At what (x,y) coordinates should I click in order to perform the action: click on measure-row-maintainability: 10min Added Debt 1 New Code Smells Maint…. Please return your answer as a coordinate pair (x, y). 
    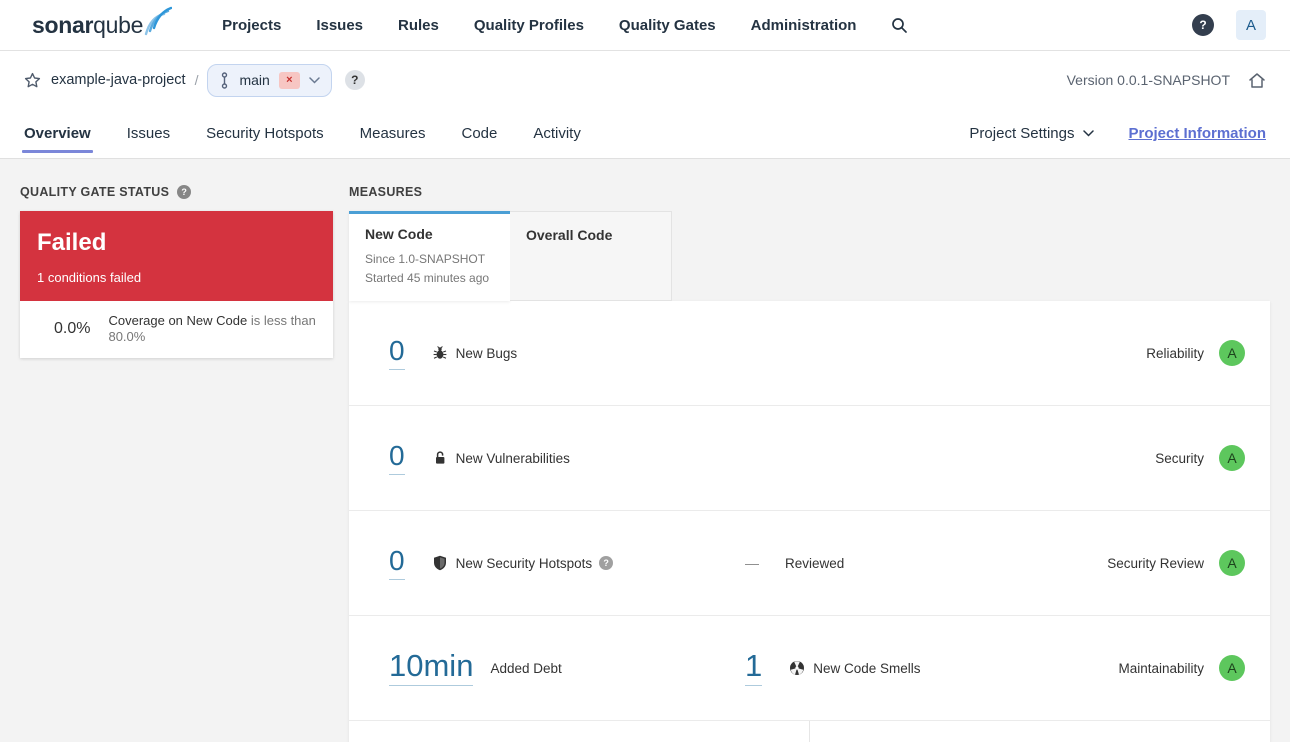
    Looking at the image, I should click on (809, 668).